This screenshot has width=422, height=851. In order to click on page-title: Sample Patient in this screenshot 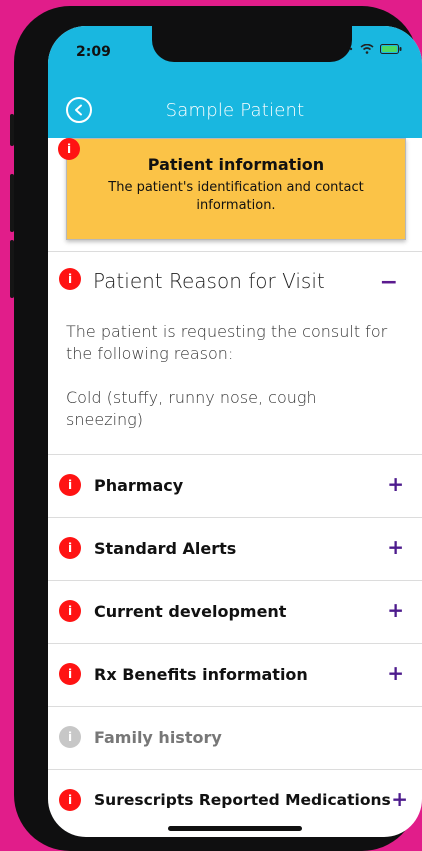, I will do `click(235, 110)`.